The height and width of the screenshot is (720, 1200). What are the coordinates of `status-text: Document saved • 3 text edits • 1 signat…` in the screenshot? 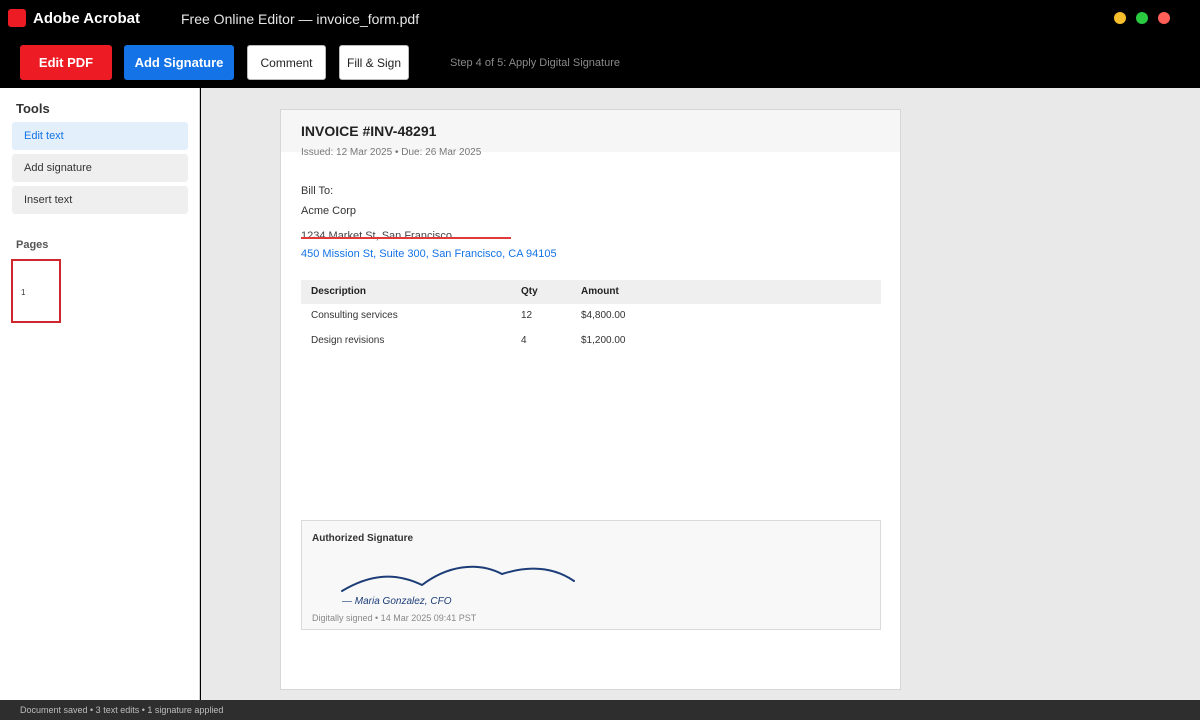 It's located at (122, 710).